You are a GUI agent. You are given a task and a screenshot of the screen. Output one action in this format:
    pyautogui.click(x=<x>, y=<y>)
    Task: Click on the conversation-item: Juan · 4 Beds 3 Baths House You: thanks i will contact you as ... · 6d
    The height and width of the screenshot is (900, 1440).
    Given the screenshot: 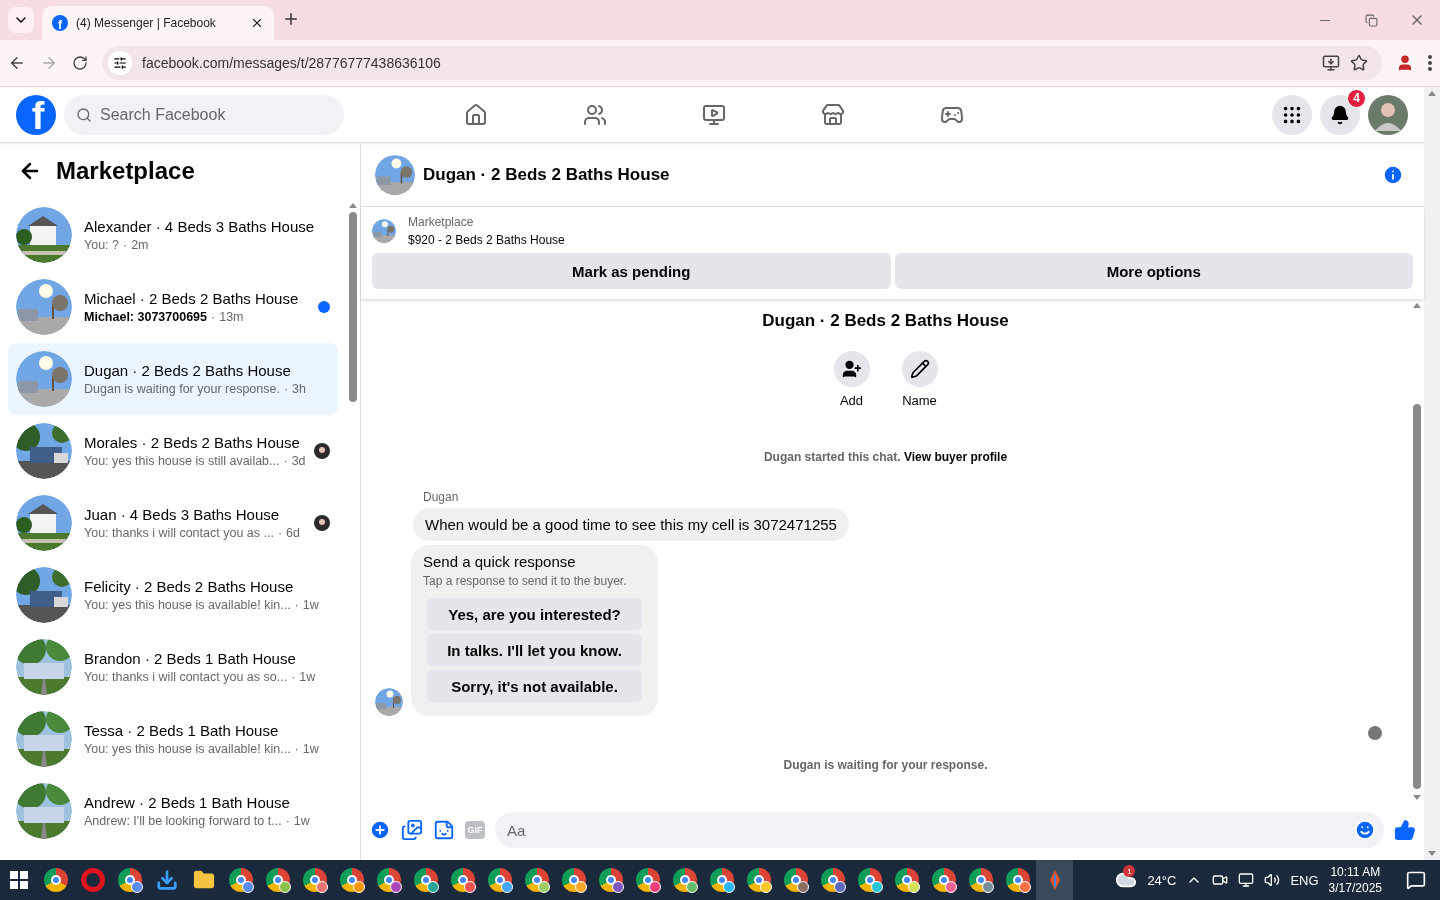 What is the action you would take?
    pyautogui.click(x=173, y=523)
    